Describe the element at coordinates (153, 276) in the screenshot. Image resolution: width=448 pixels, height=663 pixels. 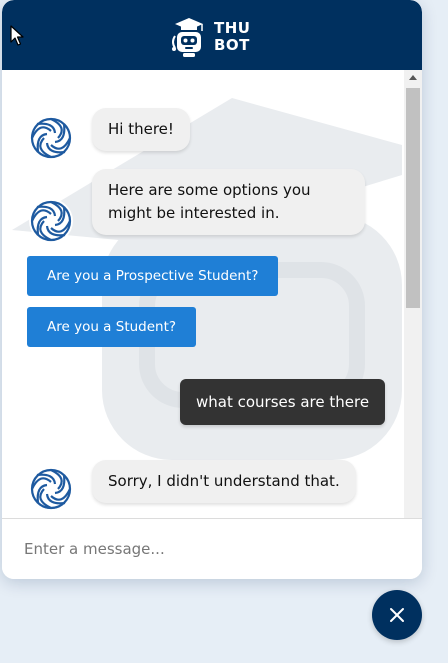
I see `quick-reply-prospective-student-button: Are you a Prospective Student?` at that location.